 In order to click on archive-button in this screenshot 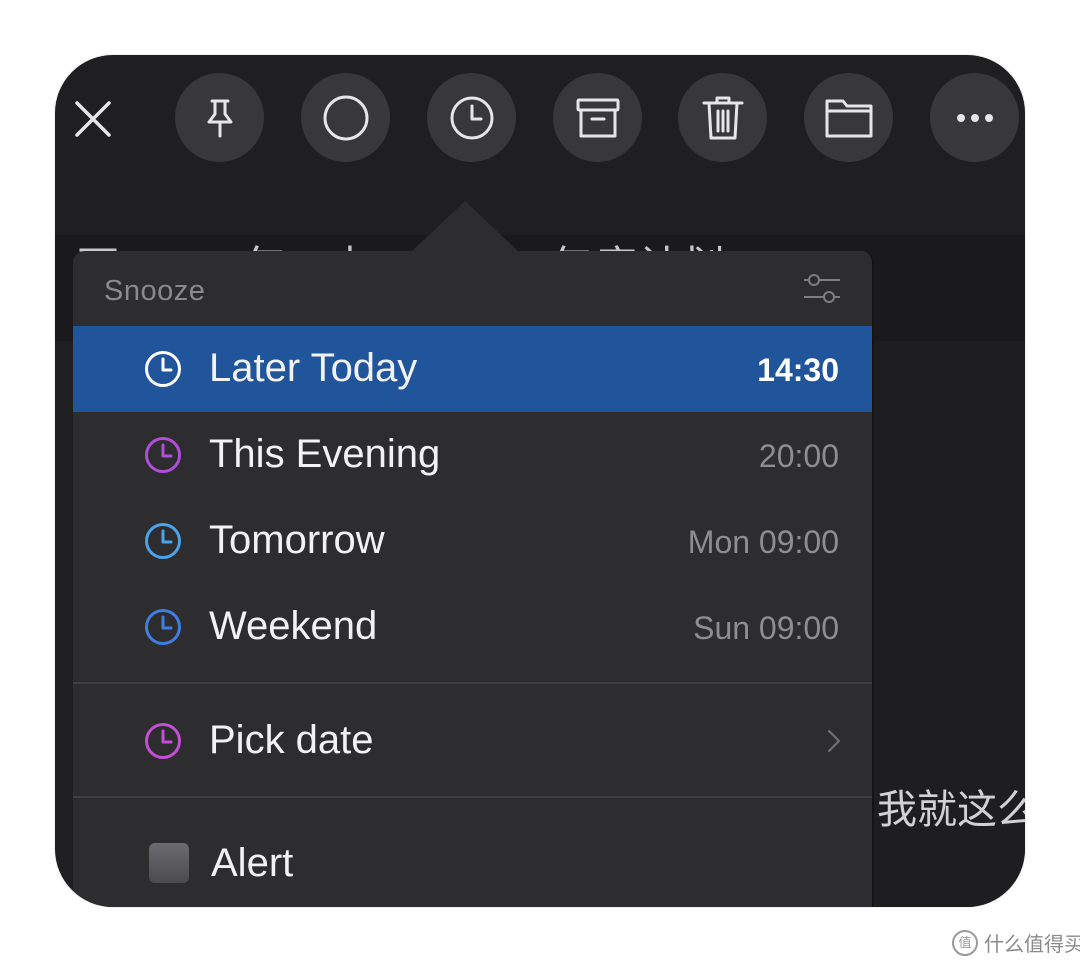, I will do `click(597, 117)`.